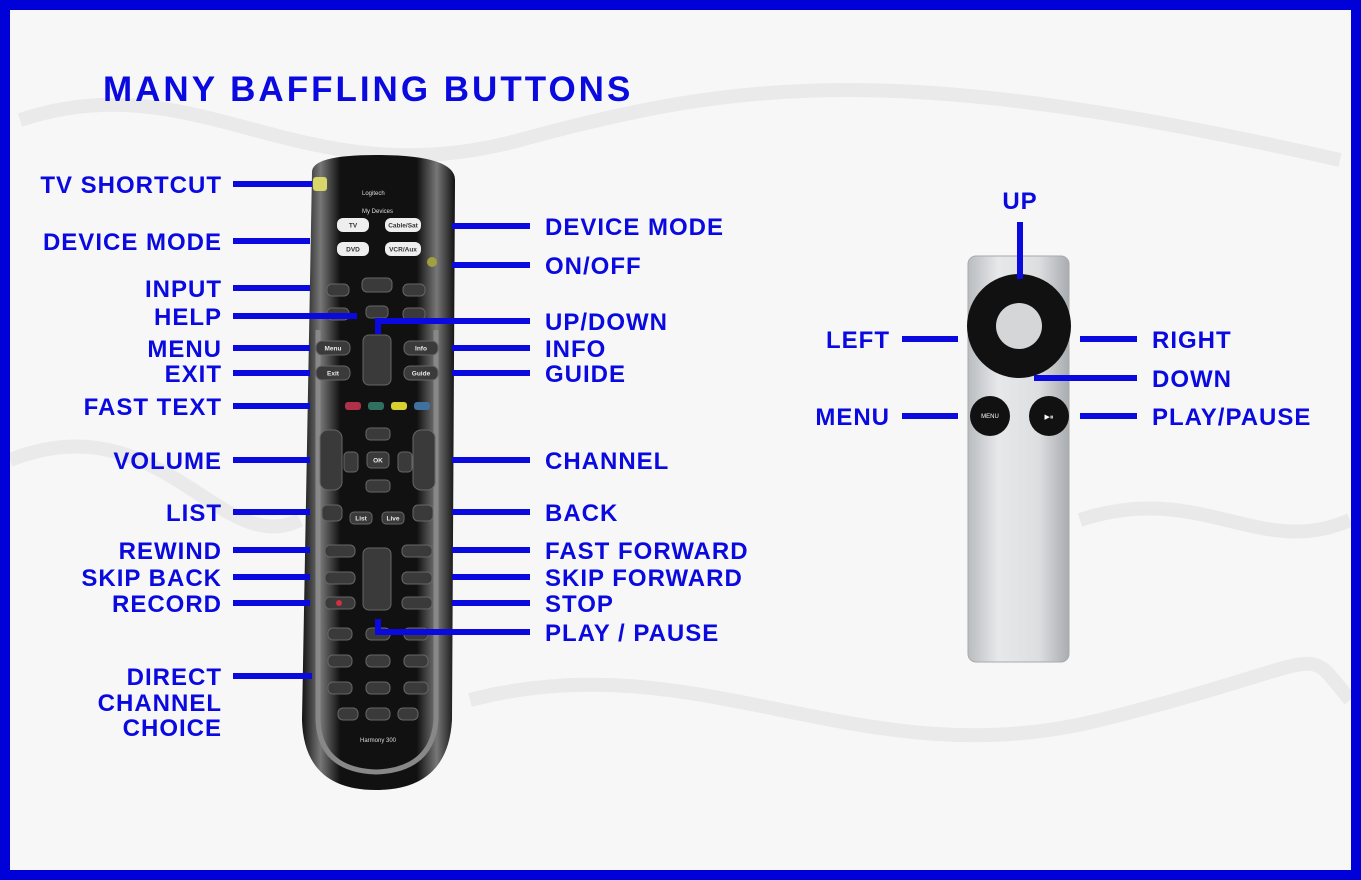  I want to click on right-label: PLAY / PAUSE, so click(632, 633).